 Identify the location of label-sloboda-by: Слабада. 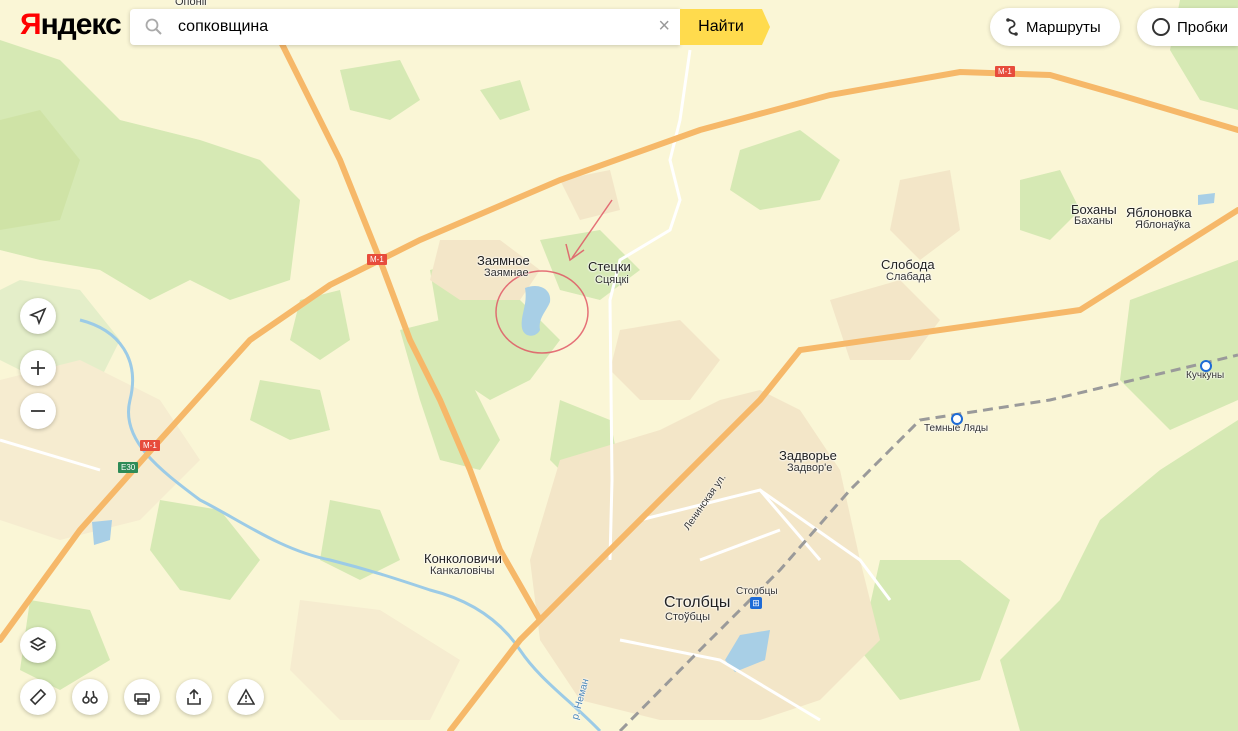
(909, 277).